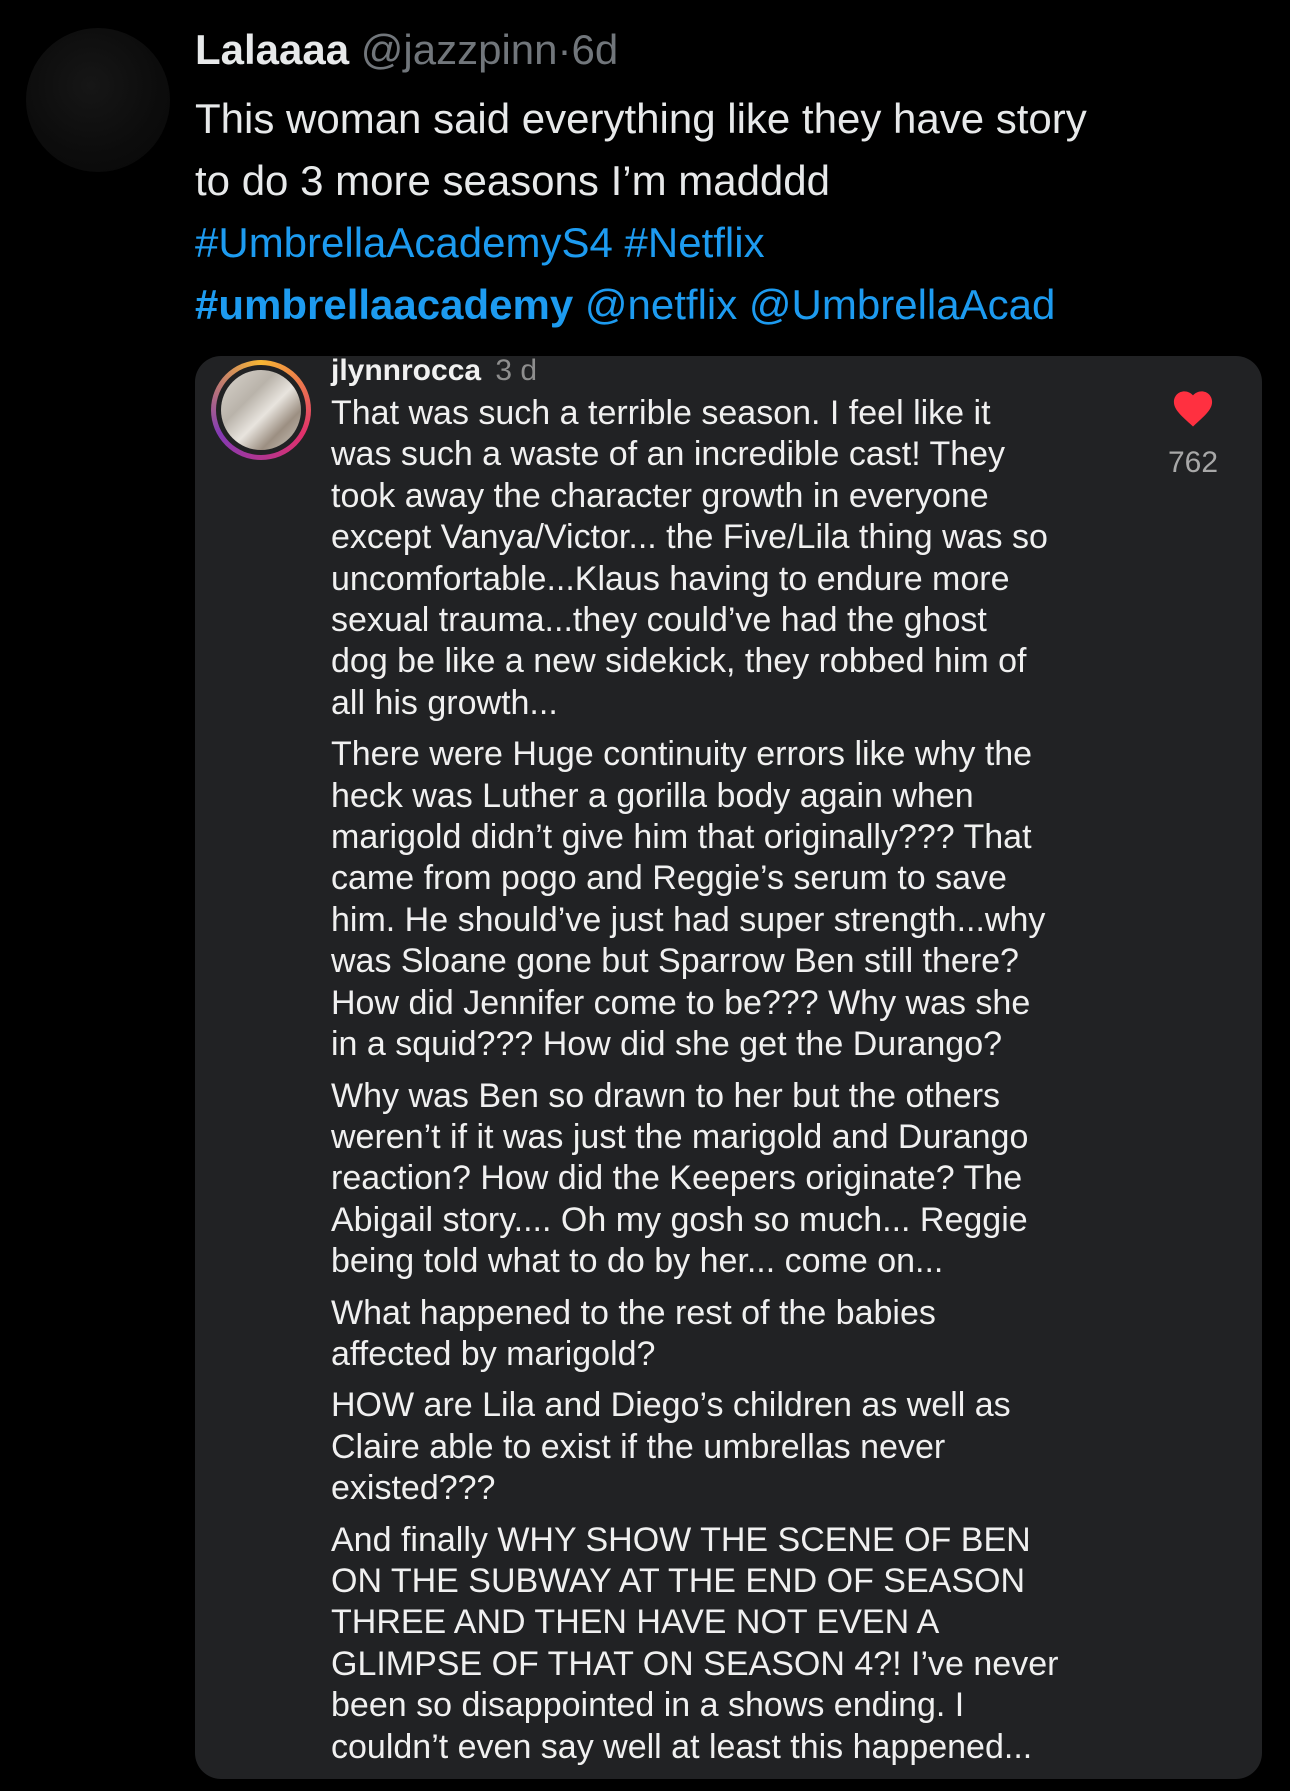 Image resolution: width=1290 pixels, height=1791 pixels. Describe the element at coordinates (384, 304) in the screenshot. I see `hashtag-link: #umbrellaacademy` at that location.